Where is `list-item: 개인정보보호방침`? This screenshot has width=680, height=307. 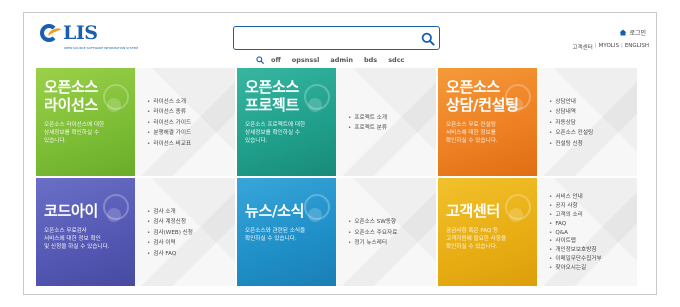 list-item: 개인정보보호방침 is located at coordinates (590, 250).